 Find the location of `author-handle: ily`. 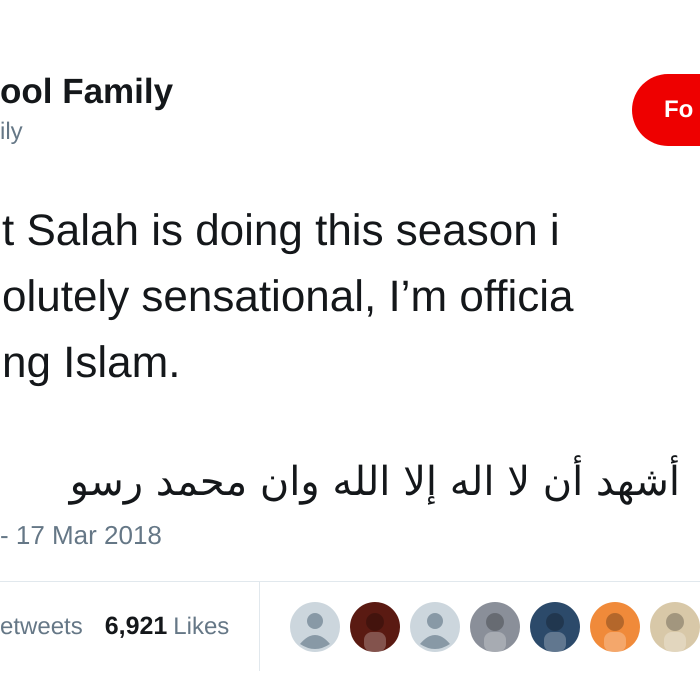

author-handle: ily is located at coordinates (12, 132).